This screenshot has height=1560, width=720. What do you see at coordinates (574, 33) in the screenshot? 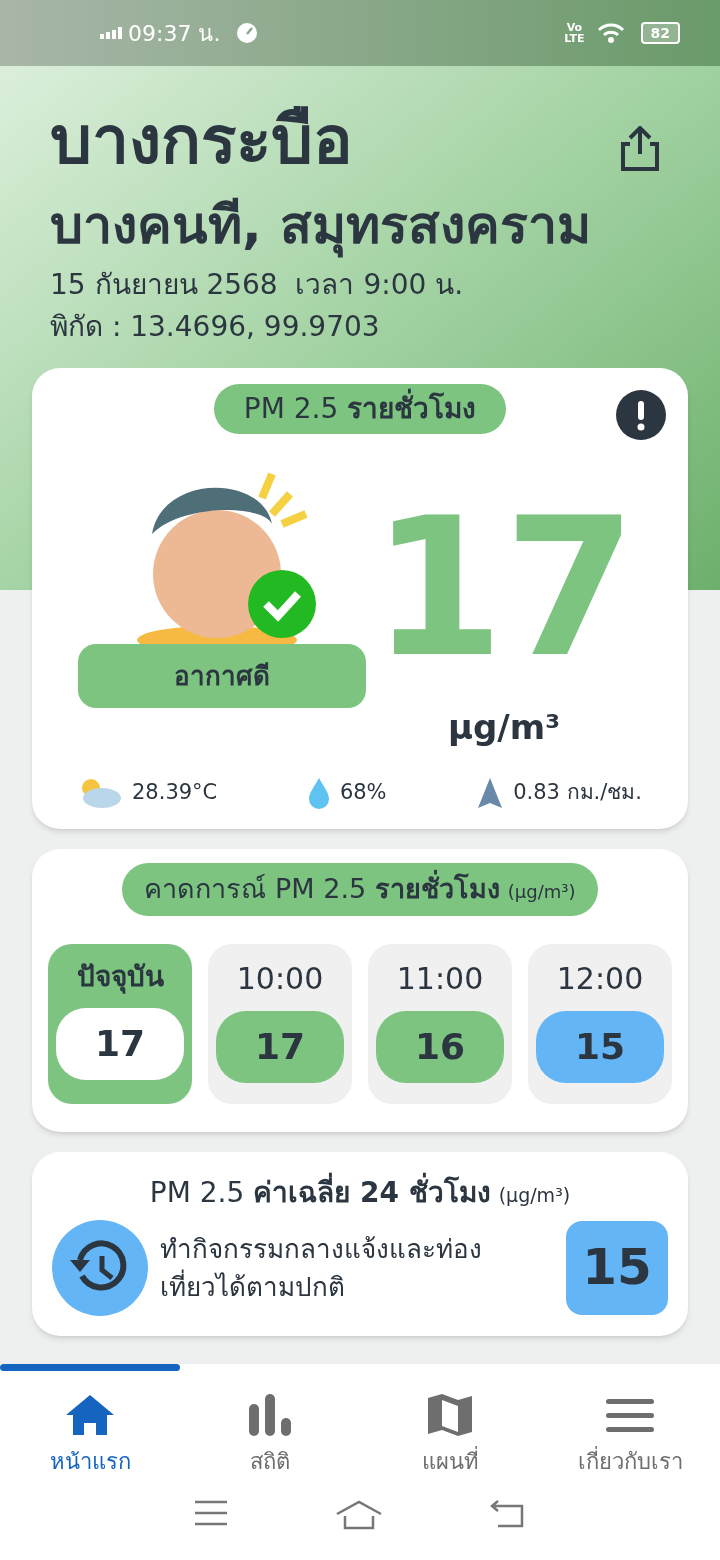
I see `volte-indicator: Vo LTE` at bounding box center [574, 33].